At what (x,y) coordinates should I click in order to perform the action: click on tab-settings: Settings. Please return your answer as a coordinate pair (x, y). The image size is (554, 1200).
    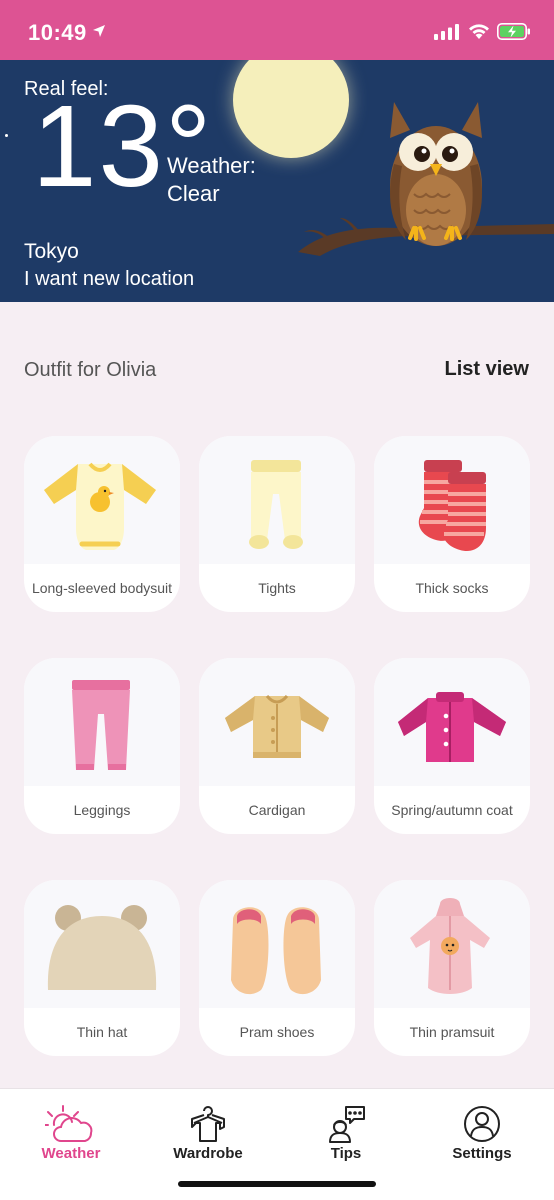
    Looking at the image, I should click on (482, 1135).